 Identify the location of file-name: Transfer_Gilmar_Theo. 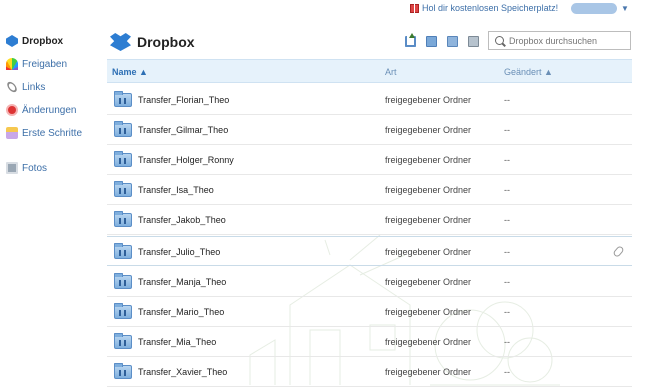
(183, 130).